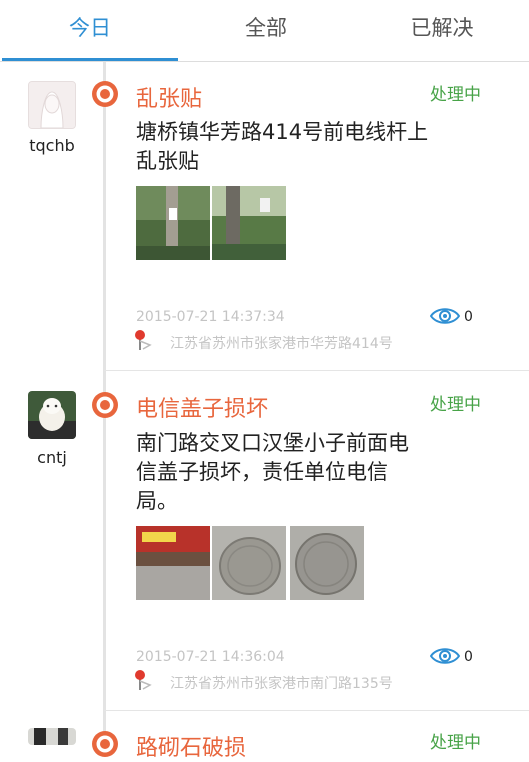 Image resolution: width=529 pixels, height=762 pixels. Describe the element at coordinates (272, 472) in the screenshot. I see `report-description: 南门路交叉口汉堡小子前面电信盖子损坏，责任单位电信局。` at that location.